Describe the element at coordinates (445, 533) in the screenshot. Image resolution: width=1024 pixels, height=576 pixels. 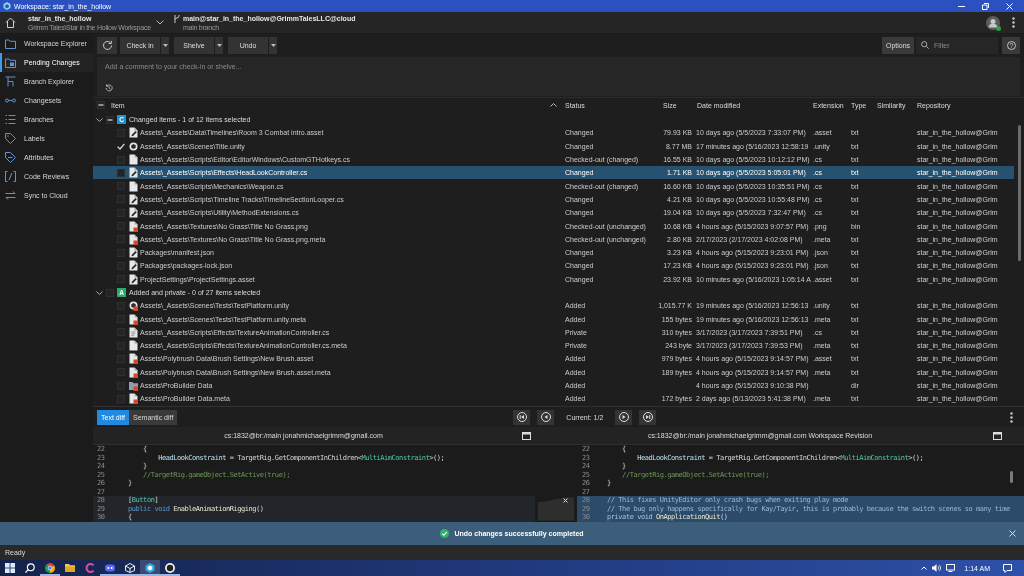
I see `success-icon` at that location.